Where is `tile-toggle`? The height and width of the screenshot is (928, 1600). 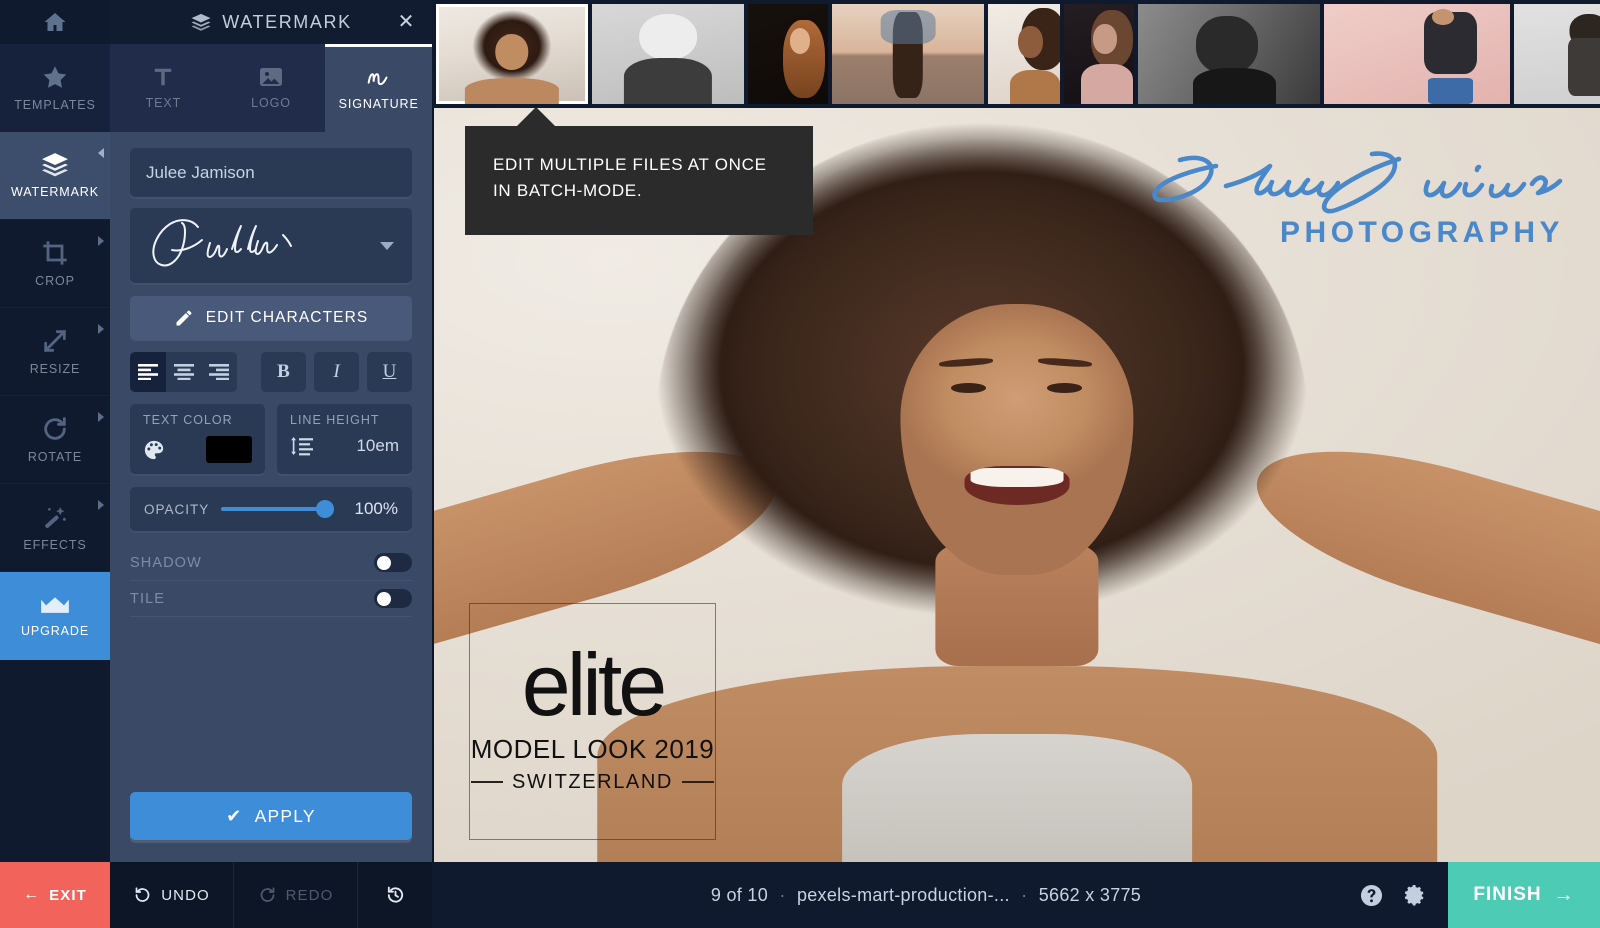 tile-toggle is located at coordinates (393, 598).